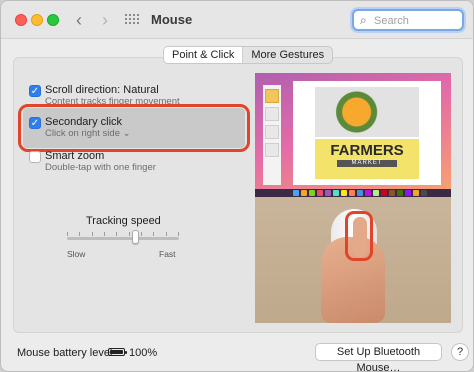 The height and width of the screenshot is (372, 474). Describe the element at coordinates (367, 112) in the screenshot. I see `preview-citrus-photo` at that location.